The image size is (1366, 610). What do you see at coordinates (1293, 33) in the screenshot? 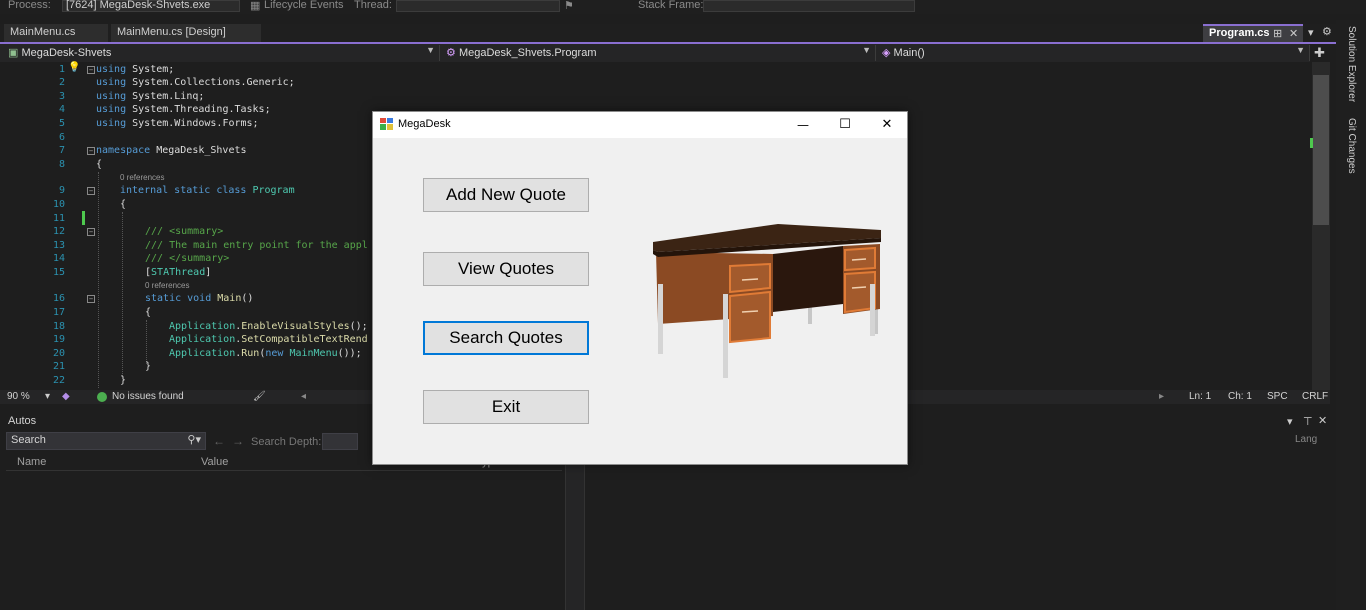
I see `close-tab-icon: ✕` at bounding box center [1293, 33].